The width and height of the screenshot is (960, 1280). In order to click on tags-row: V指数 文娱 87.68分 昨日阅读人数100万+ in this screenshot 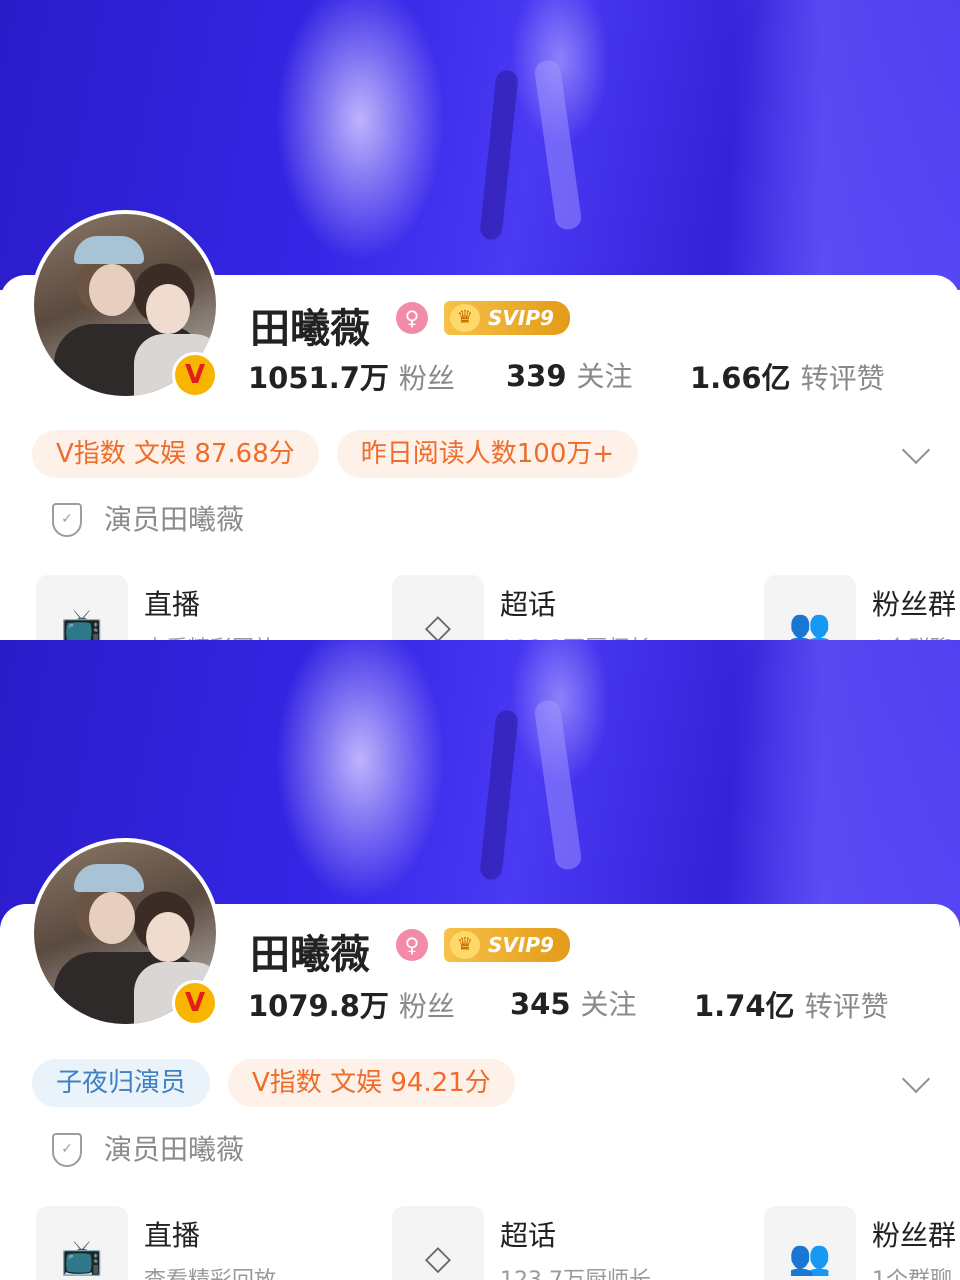, I will do `click(481, 454)`.